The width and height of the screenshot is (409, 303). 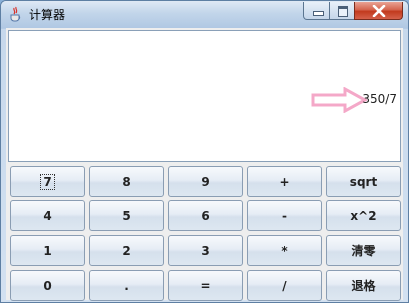 I want to click on multiply-label: *, so click(x=284, y=250).